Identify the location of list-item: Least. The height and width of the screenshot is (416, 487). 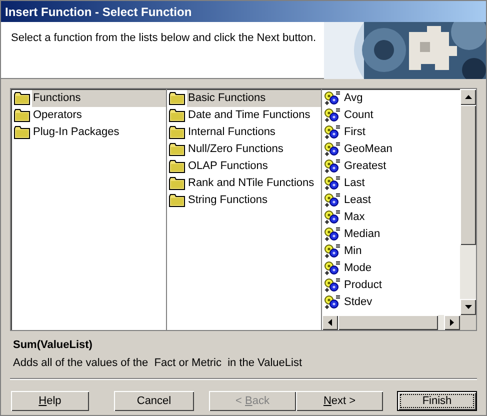
(357, 200).